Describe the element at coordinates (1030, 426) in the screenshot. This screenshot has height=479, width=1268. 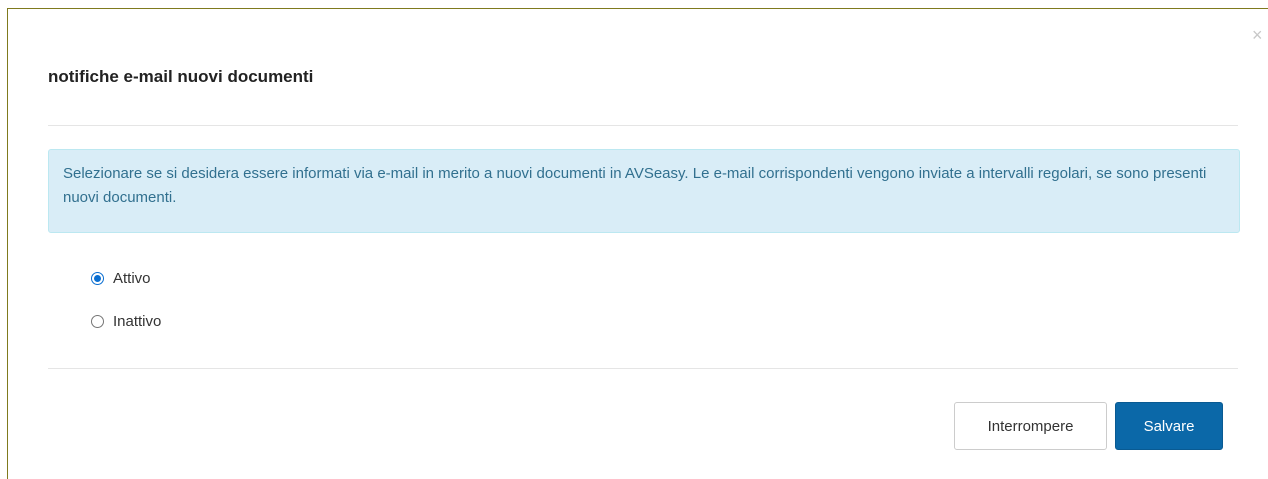
I see `cancel-button: Interrompere` at that location.